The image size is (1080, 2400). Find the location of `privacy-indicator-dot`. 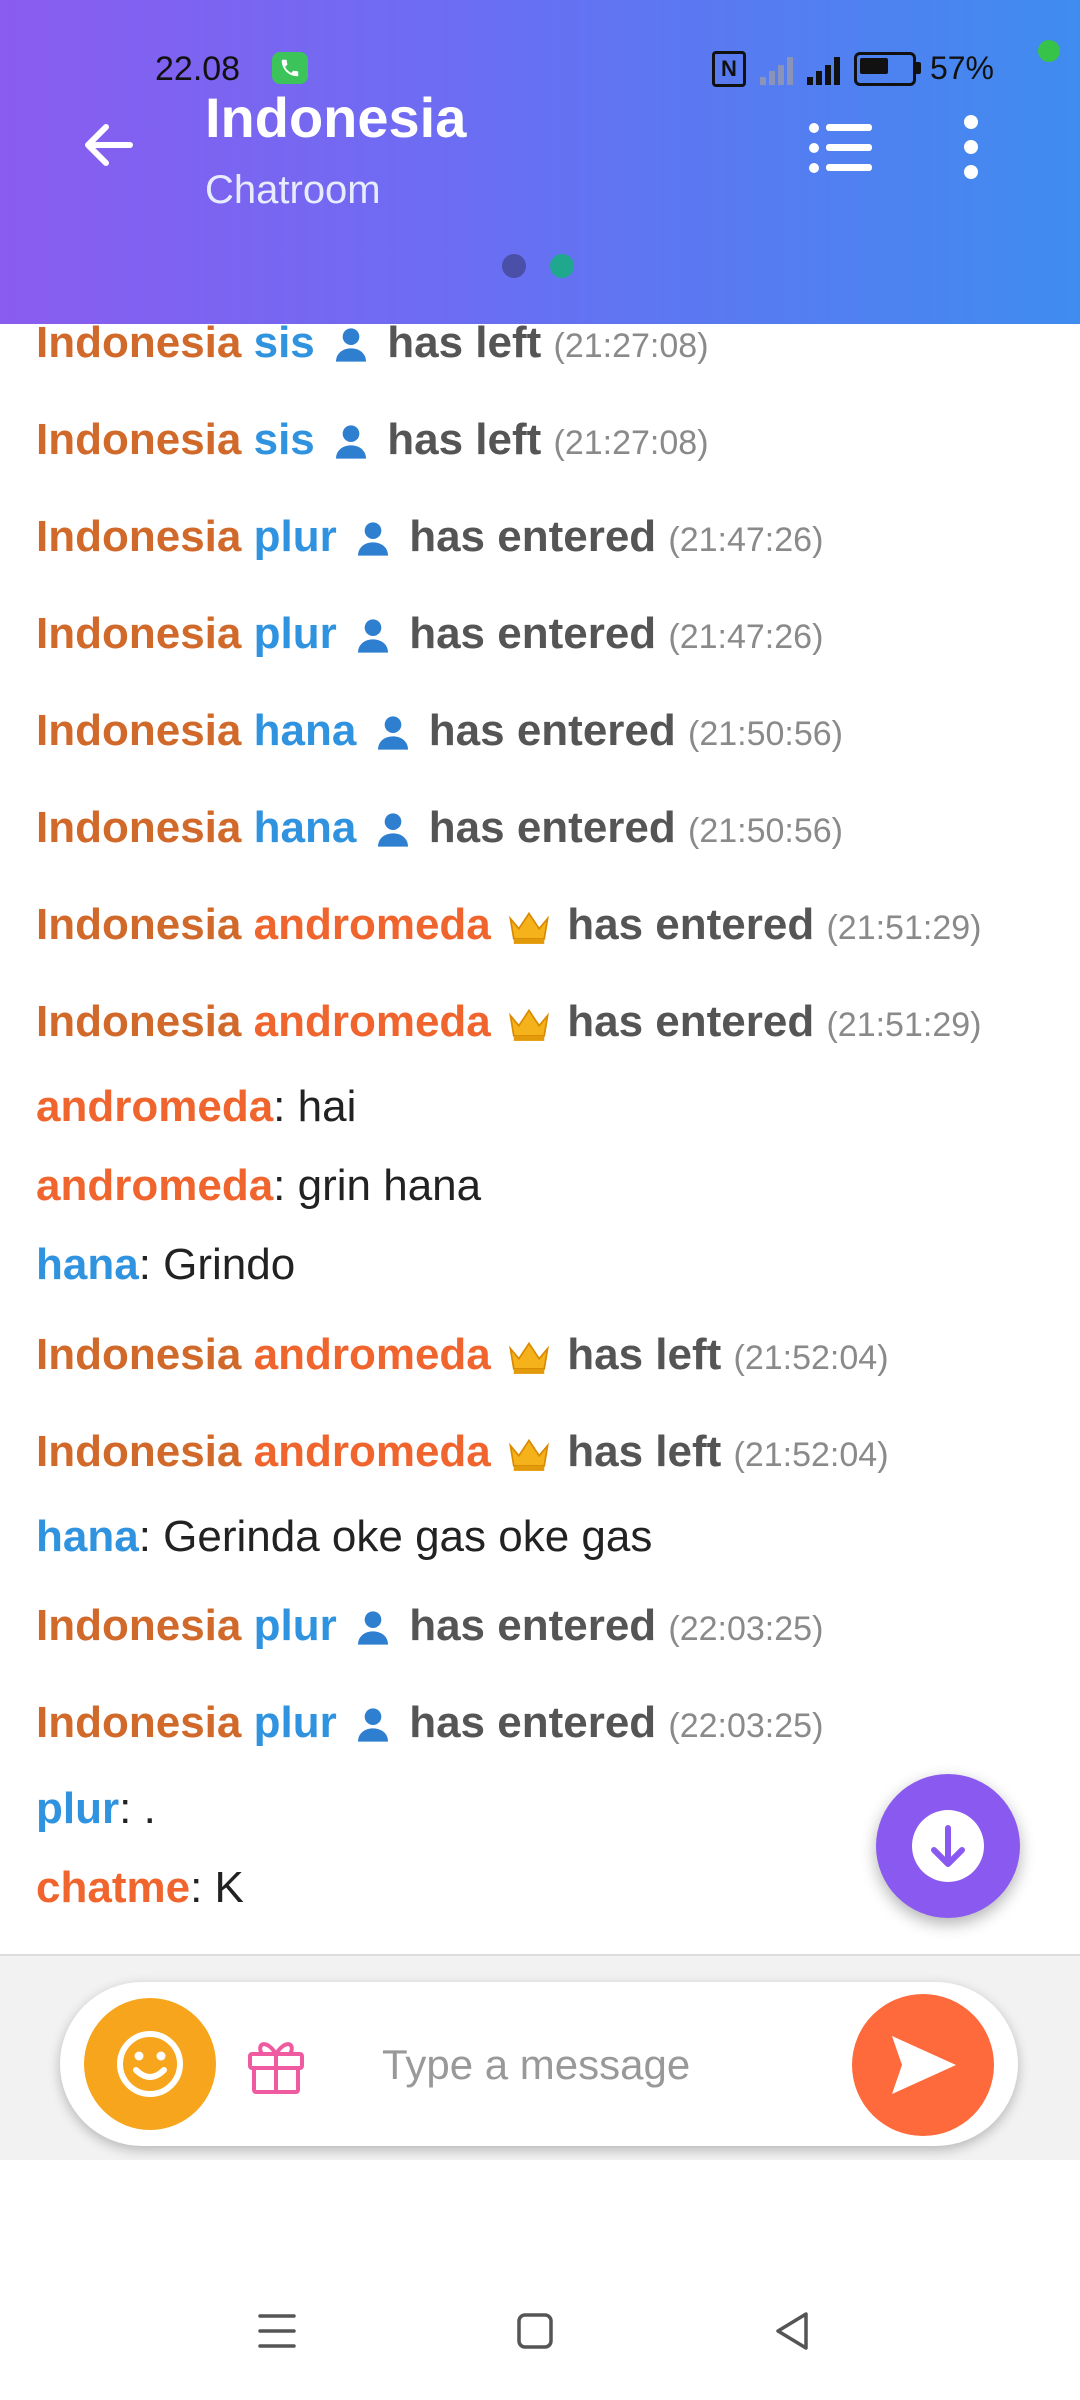

privacy-indicator-dot is located at coordinates (1049, 51).